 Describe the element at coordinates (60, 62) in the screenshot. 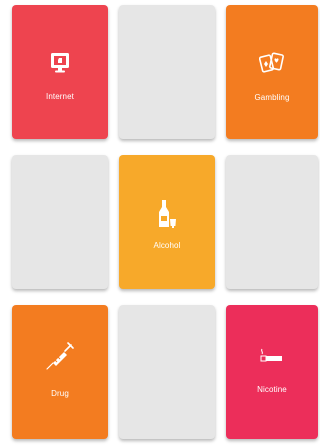

I see `computer-monitor-icon` at that location.